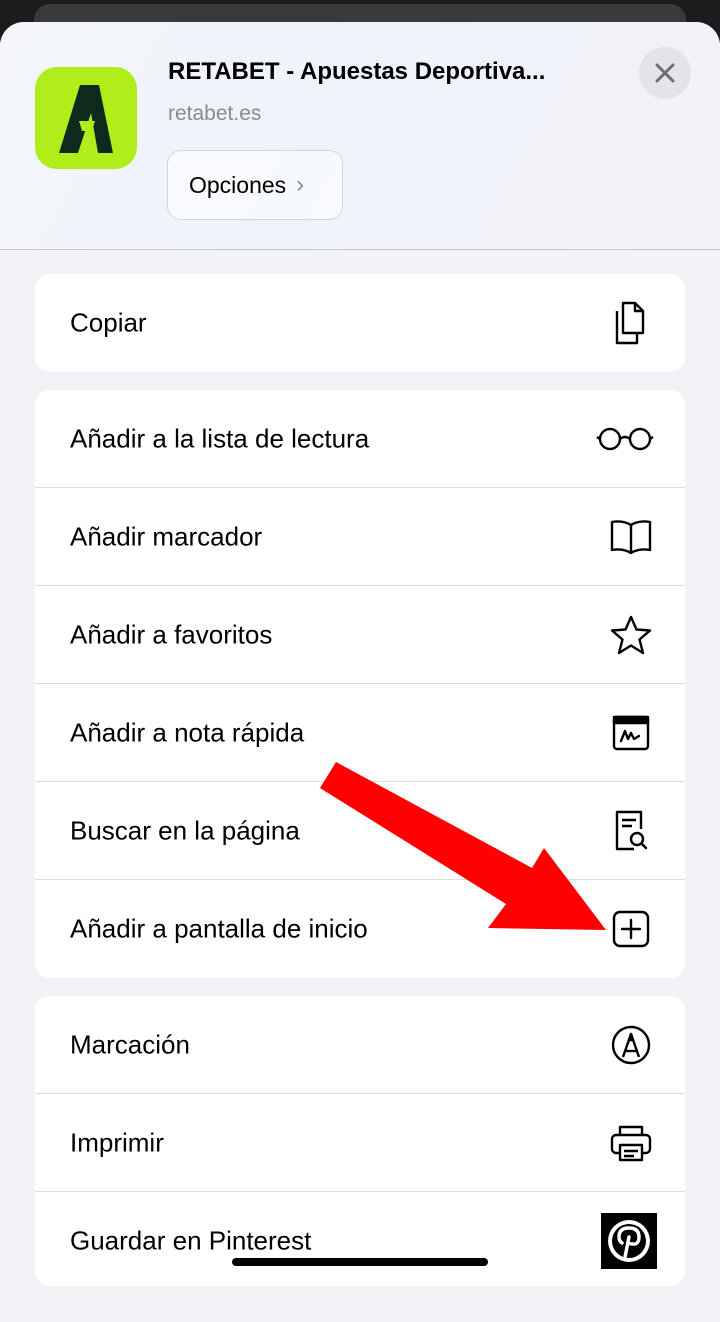 Image resolution: width=720 pixels, height=1322 pixels. I want to click on menu-item-label: Buscar en la página, so click(185, 830).